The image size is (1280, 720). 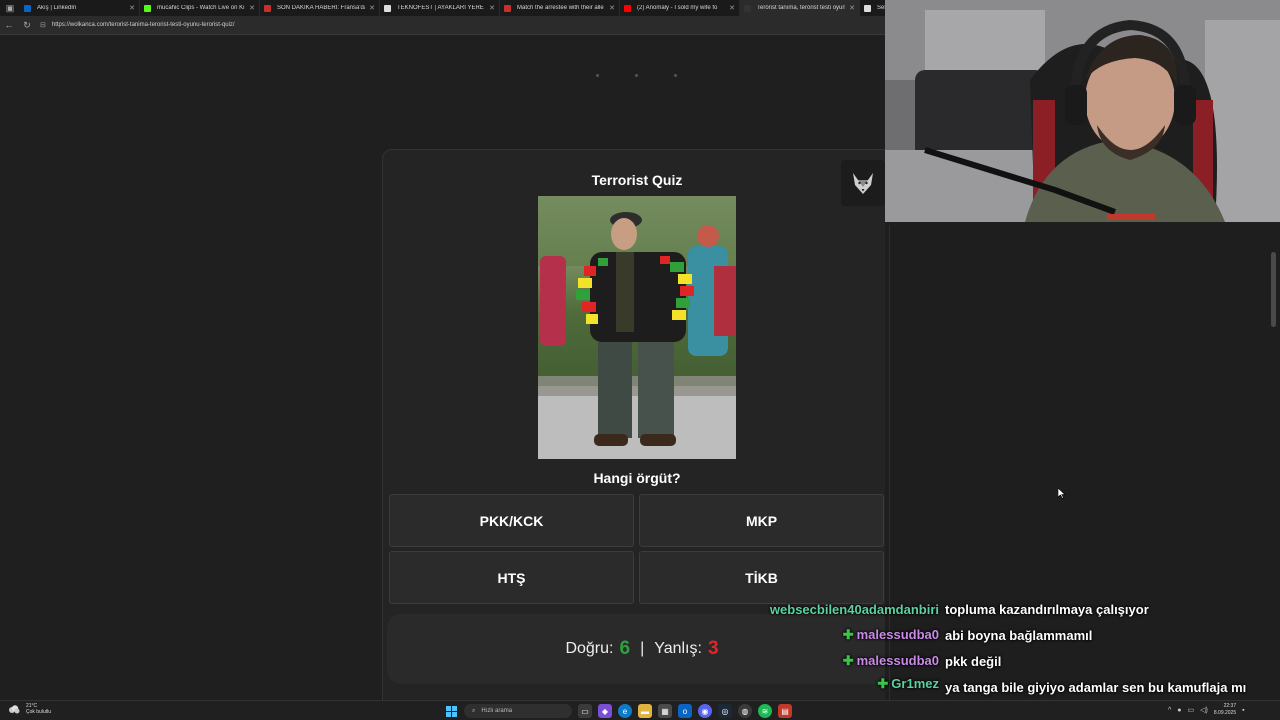 What do you see at coordinates (665, 711) in the screenshot?
I see `store-icon: ▦` at bounding box center [665, 711].